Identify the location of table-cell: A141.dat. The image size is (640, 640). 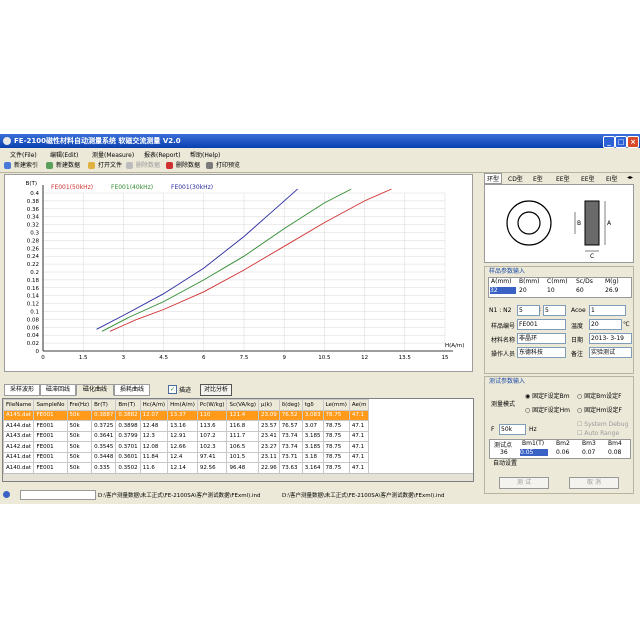
(19, 457).